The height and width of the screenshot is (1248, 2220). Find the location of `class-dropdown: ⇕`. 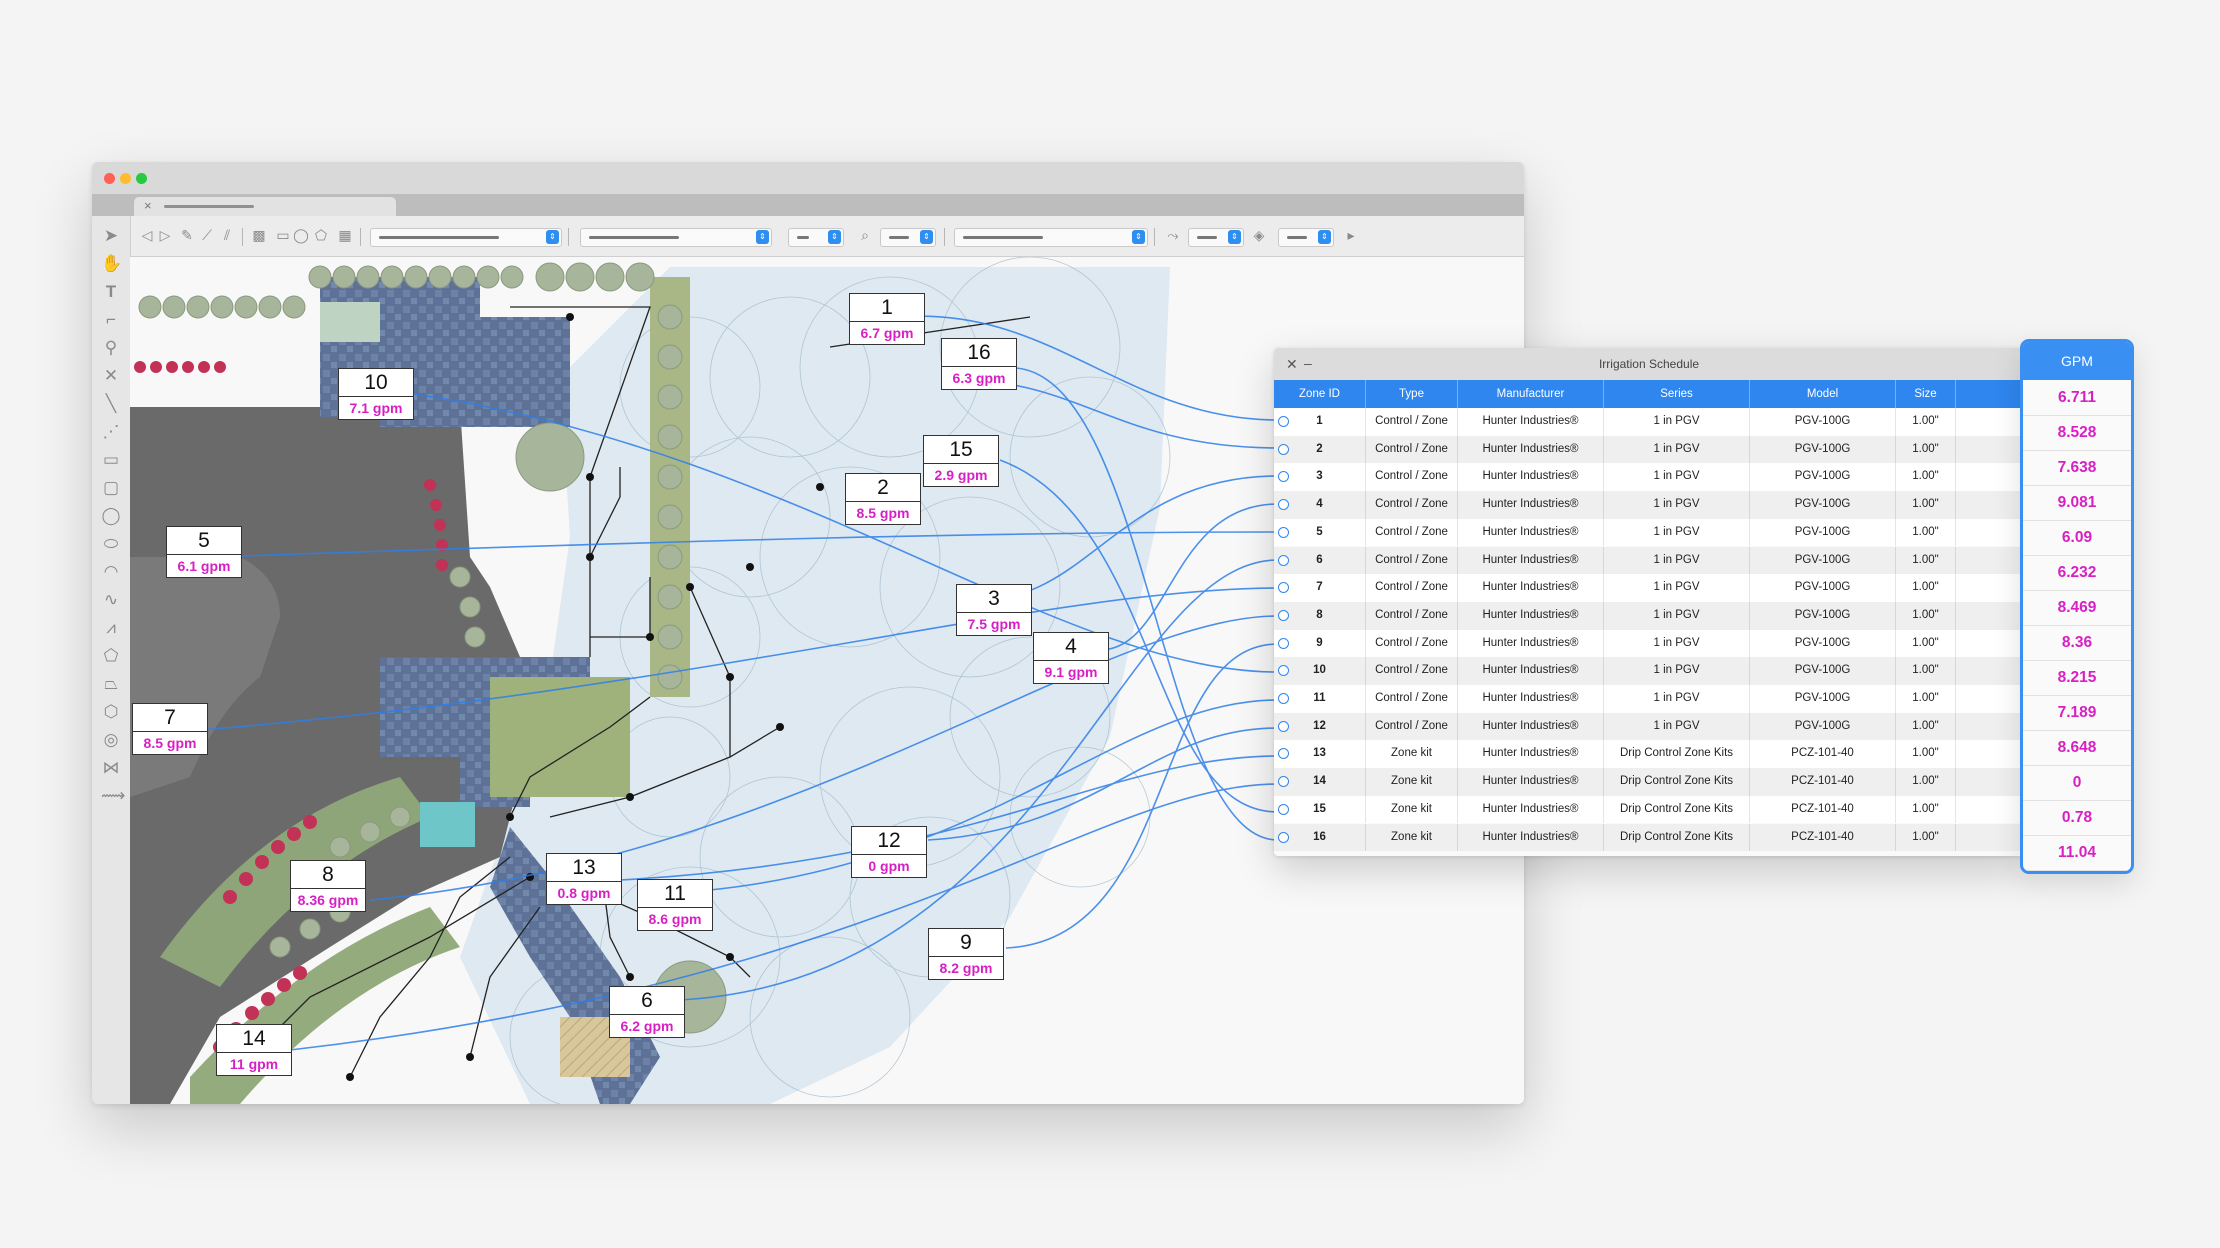

class-dropdown: ⇕ is located at coordinates (466, 237).